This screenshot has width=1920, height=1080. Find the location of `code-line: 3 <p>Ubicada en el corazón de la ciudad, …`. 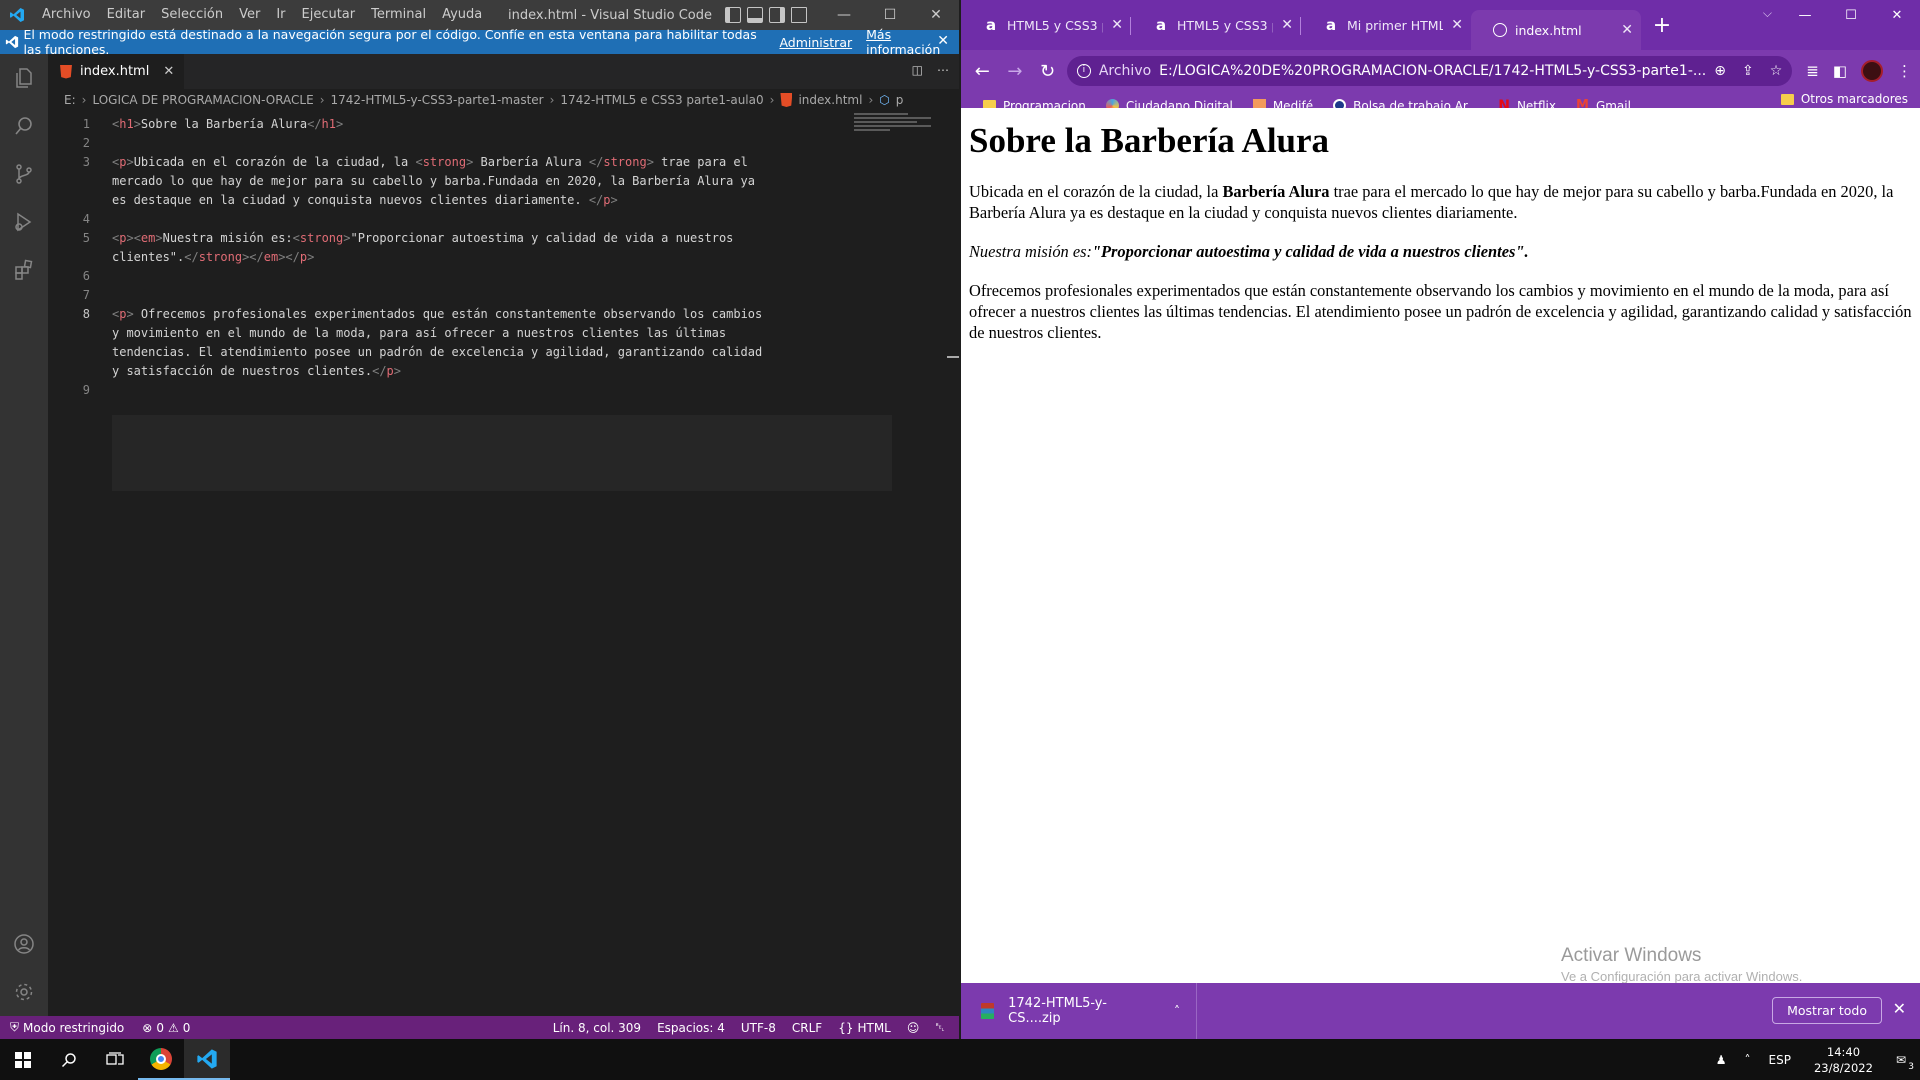

code-line: 3 <p>Ubicada en el corazón de la ciudad, … is located at coordinates (503, 162).